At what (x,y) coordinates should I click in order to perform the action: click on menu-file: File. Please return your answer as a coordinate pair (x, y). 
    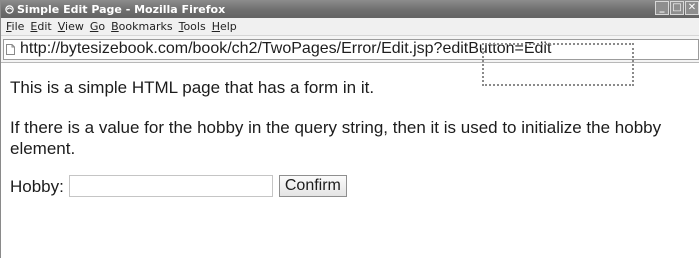
    Looking at the image, I should click on (15, 26).